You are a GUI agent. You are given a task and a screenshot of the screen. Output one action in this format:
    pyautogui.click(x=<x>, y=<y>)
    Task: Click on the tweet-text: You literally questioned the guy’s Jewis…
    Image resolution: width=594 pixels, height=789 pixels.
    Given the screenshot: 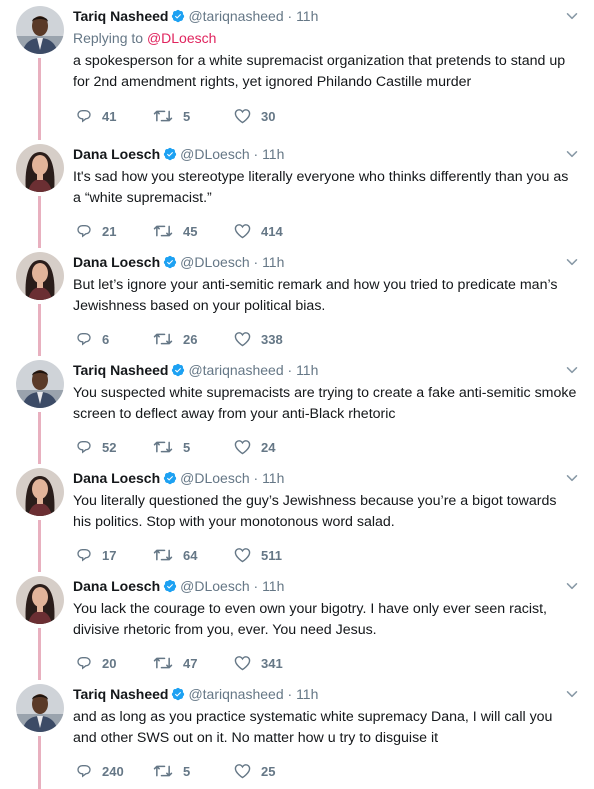 What is the action you would take?
    pyautogui.click(x=315, y=511)
    